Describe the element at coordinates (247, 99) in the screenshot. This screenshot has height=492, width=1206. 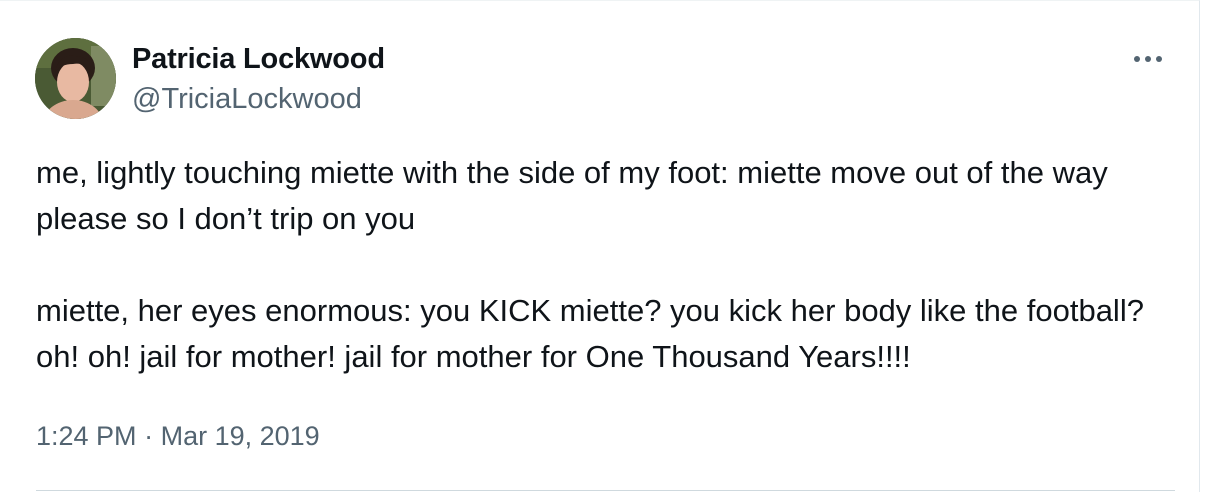
I see `author-handle: @TriciaLockwood` at that location.